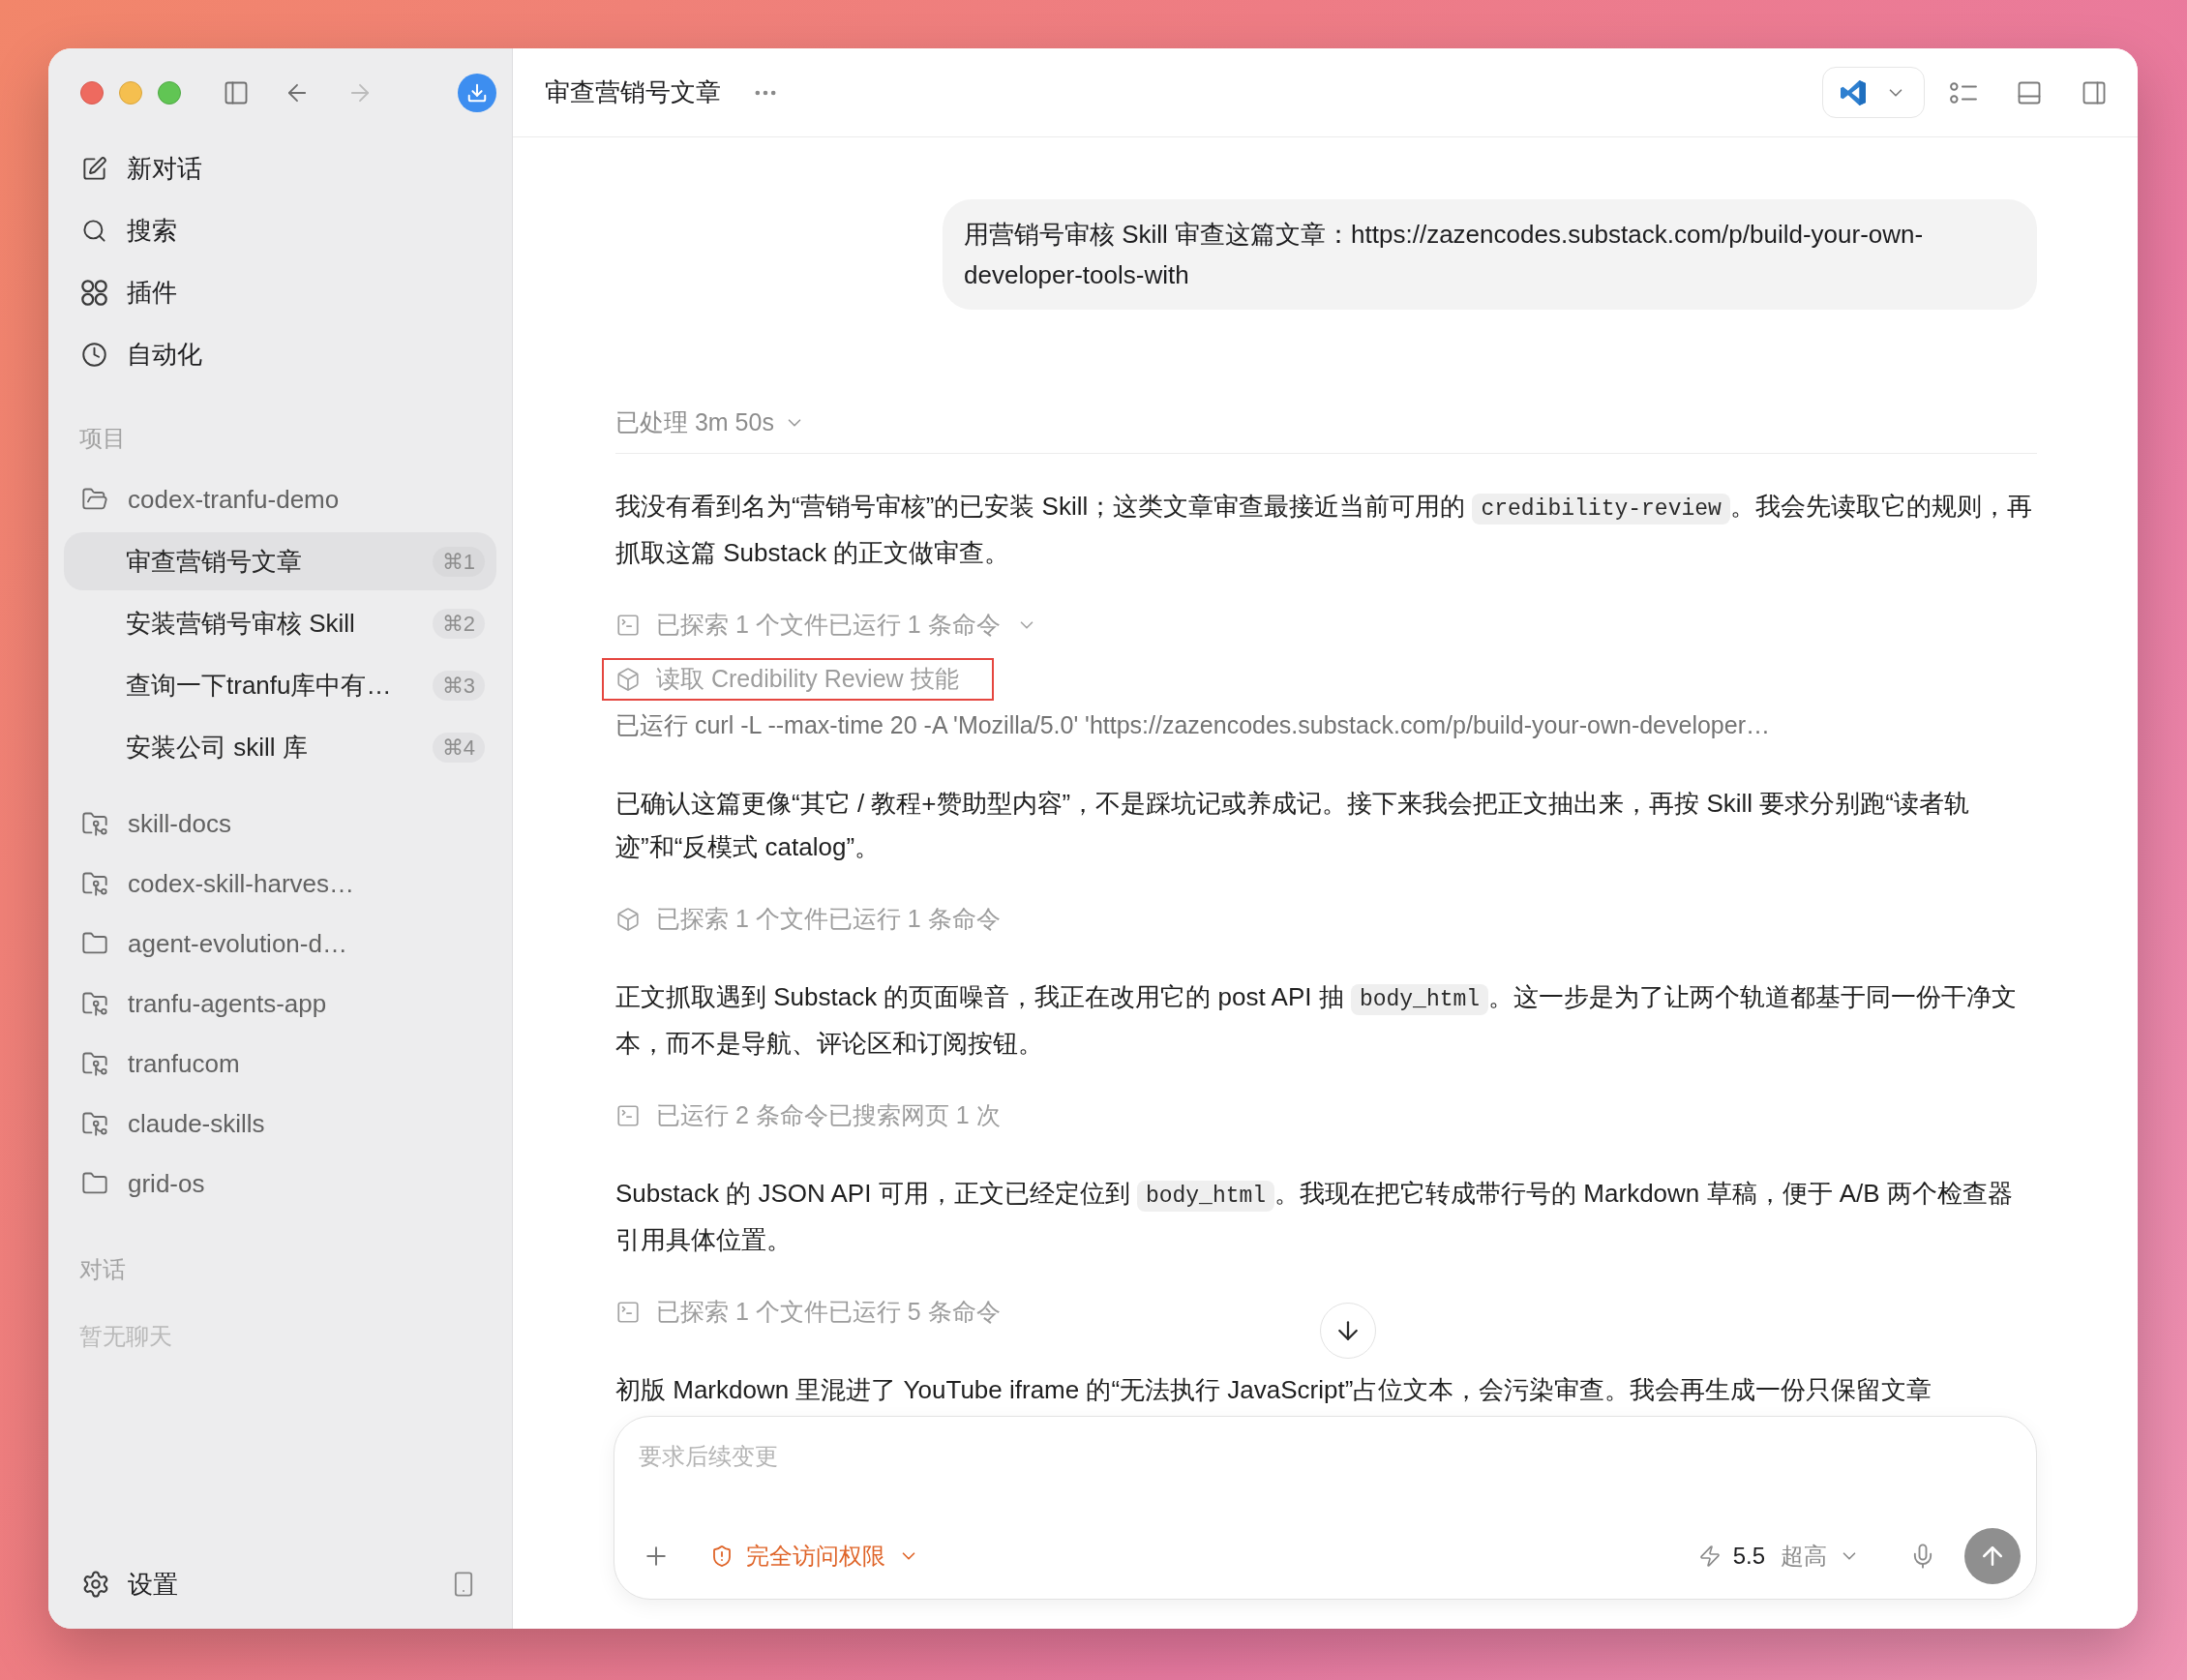  Describe the element at coordinates (280, 824) in the screenshot. I see `project-item: skill-docs` at that location.